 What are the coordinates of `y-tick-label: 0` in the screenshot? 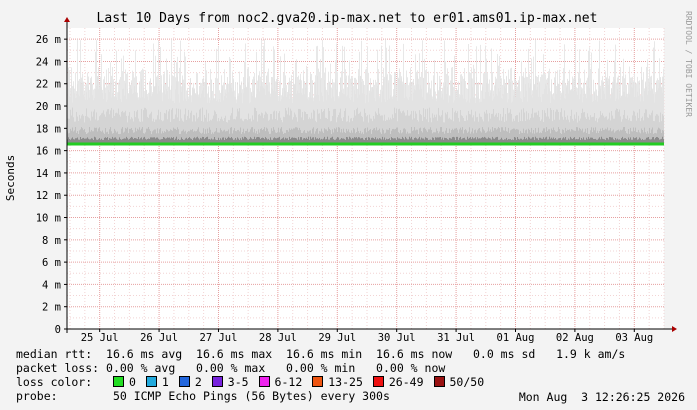 It's located at (58, 330).